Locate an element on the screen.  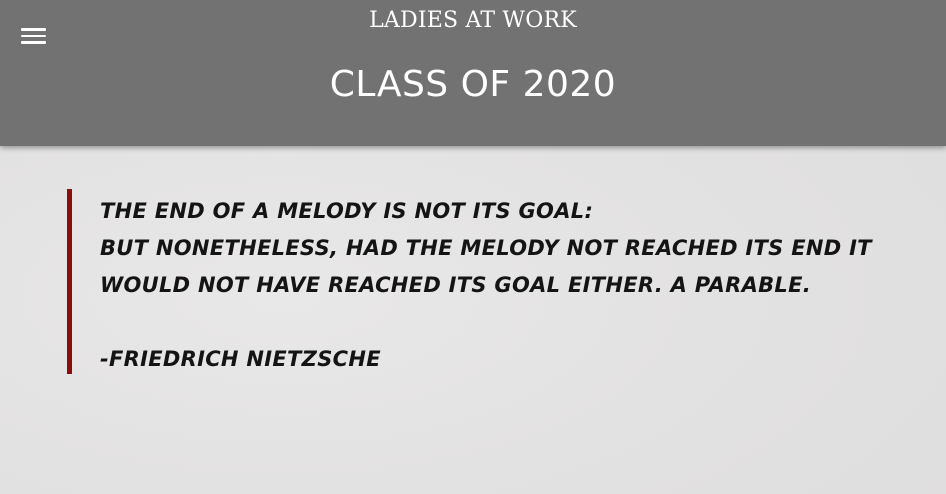
quote-author: -FRIEDRICH NIETZSCHE is located at coordinates (240, 359).